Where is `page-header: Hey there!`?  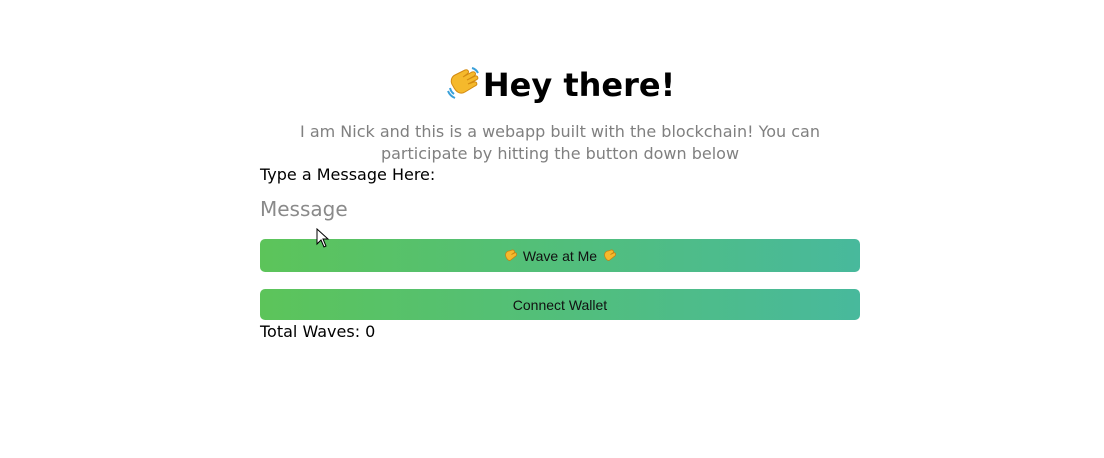
page-header: Hey there! is located at coordinates (560, 85).